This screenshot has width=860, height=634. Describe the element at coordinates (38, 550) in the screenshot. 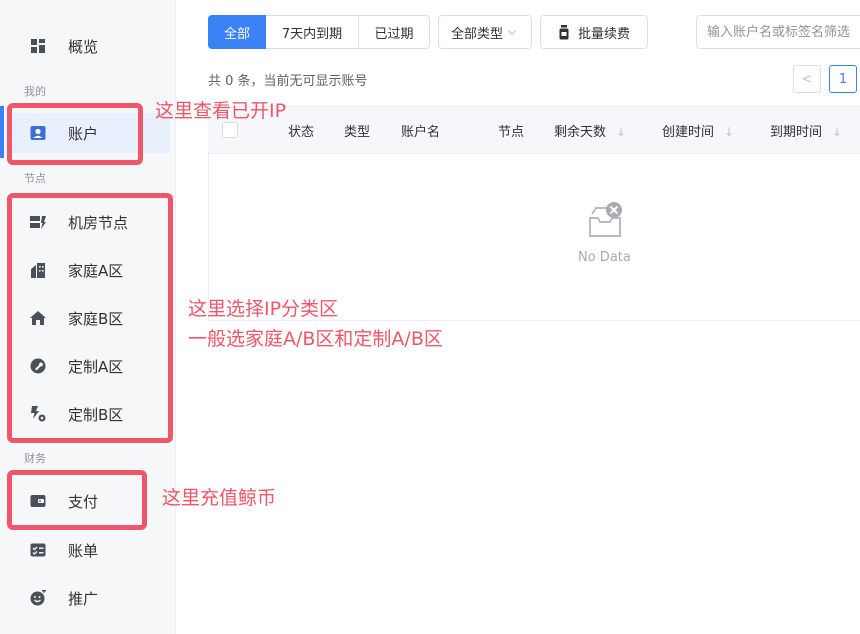

I see `bill-icon` at that location.